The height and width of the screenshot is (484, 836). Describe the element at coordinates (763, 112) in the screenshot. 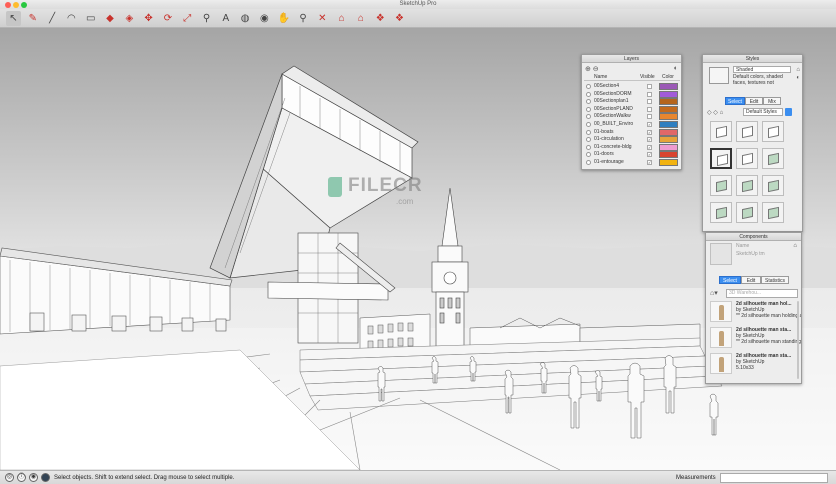

I see `style-collection-select: Default Styles` at that location.